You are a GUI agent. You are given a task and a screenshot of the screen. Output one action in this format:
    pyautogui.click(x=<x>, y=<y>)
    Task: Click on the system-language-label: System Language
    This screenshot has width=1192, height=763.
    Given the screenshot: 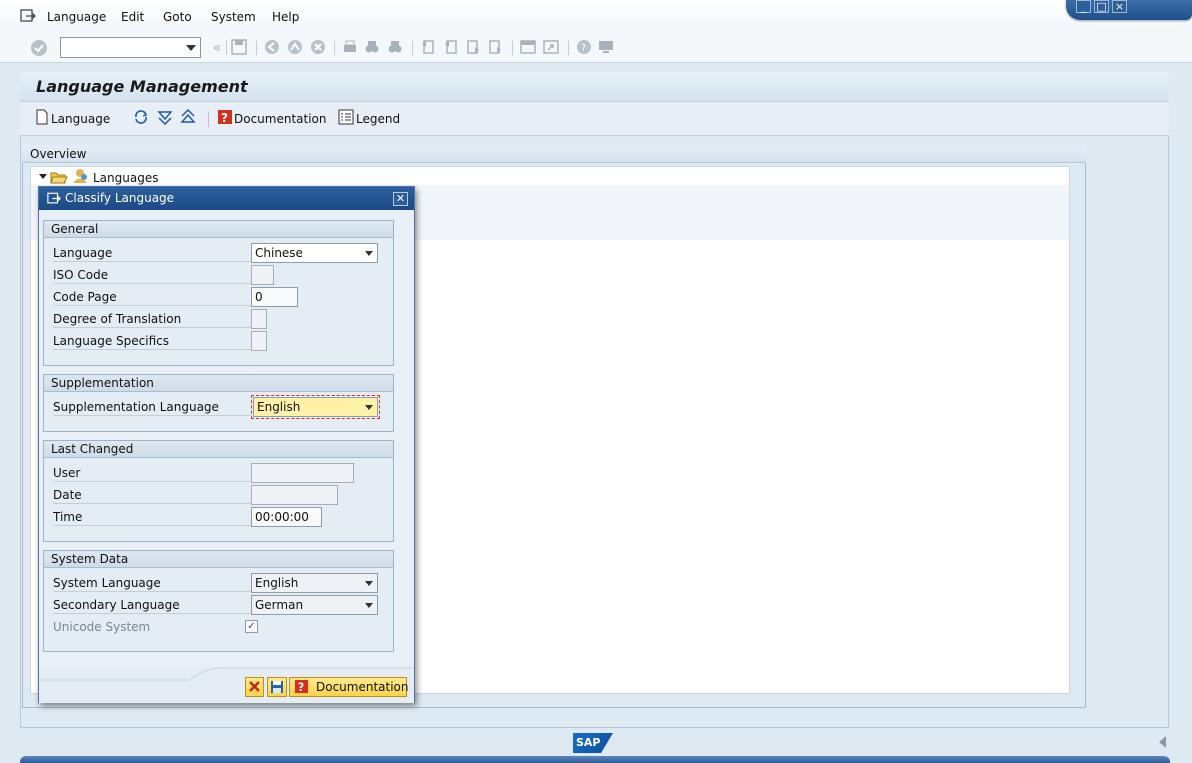 What is the action you would take?
    pyautogui.click(x=152, y=582)
    